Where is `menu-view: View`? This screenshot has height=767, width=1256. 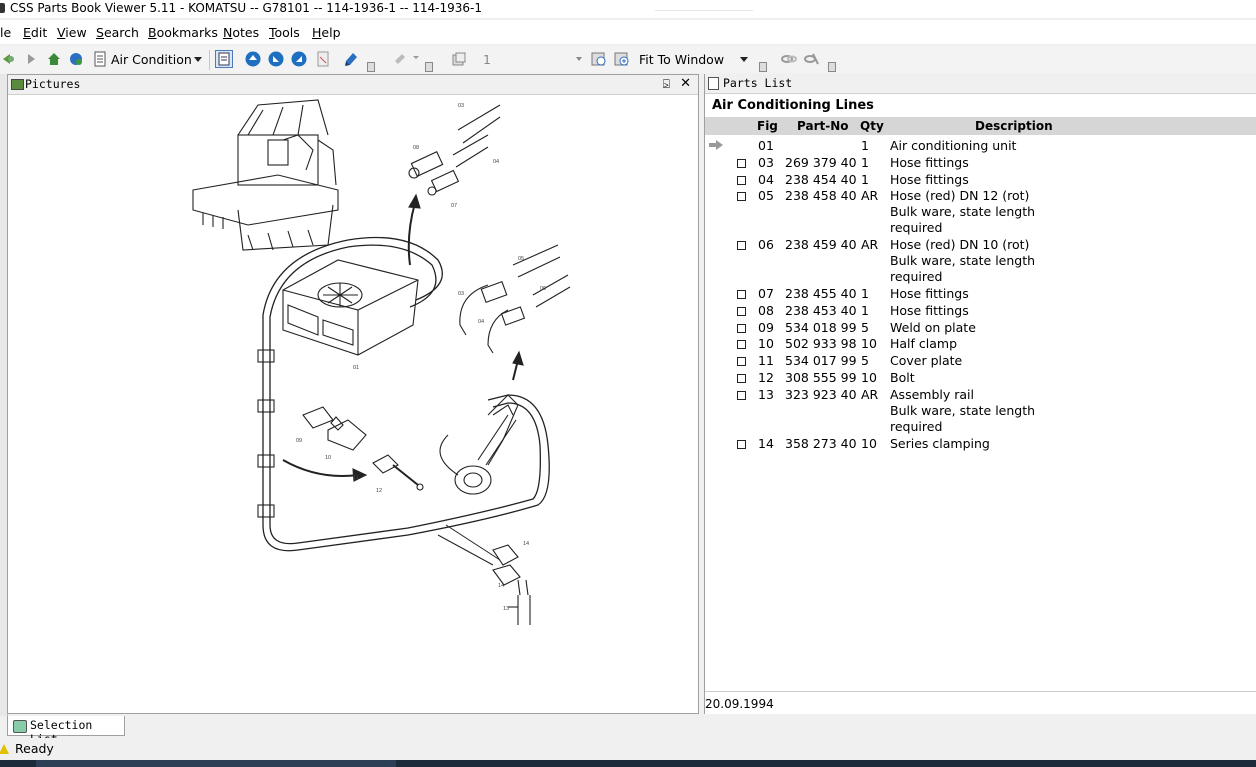
menu-view: View is located at coordinates (72, 32).